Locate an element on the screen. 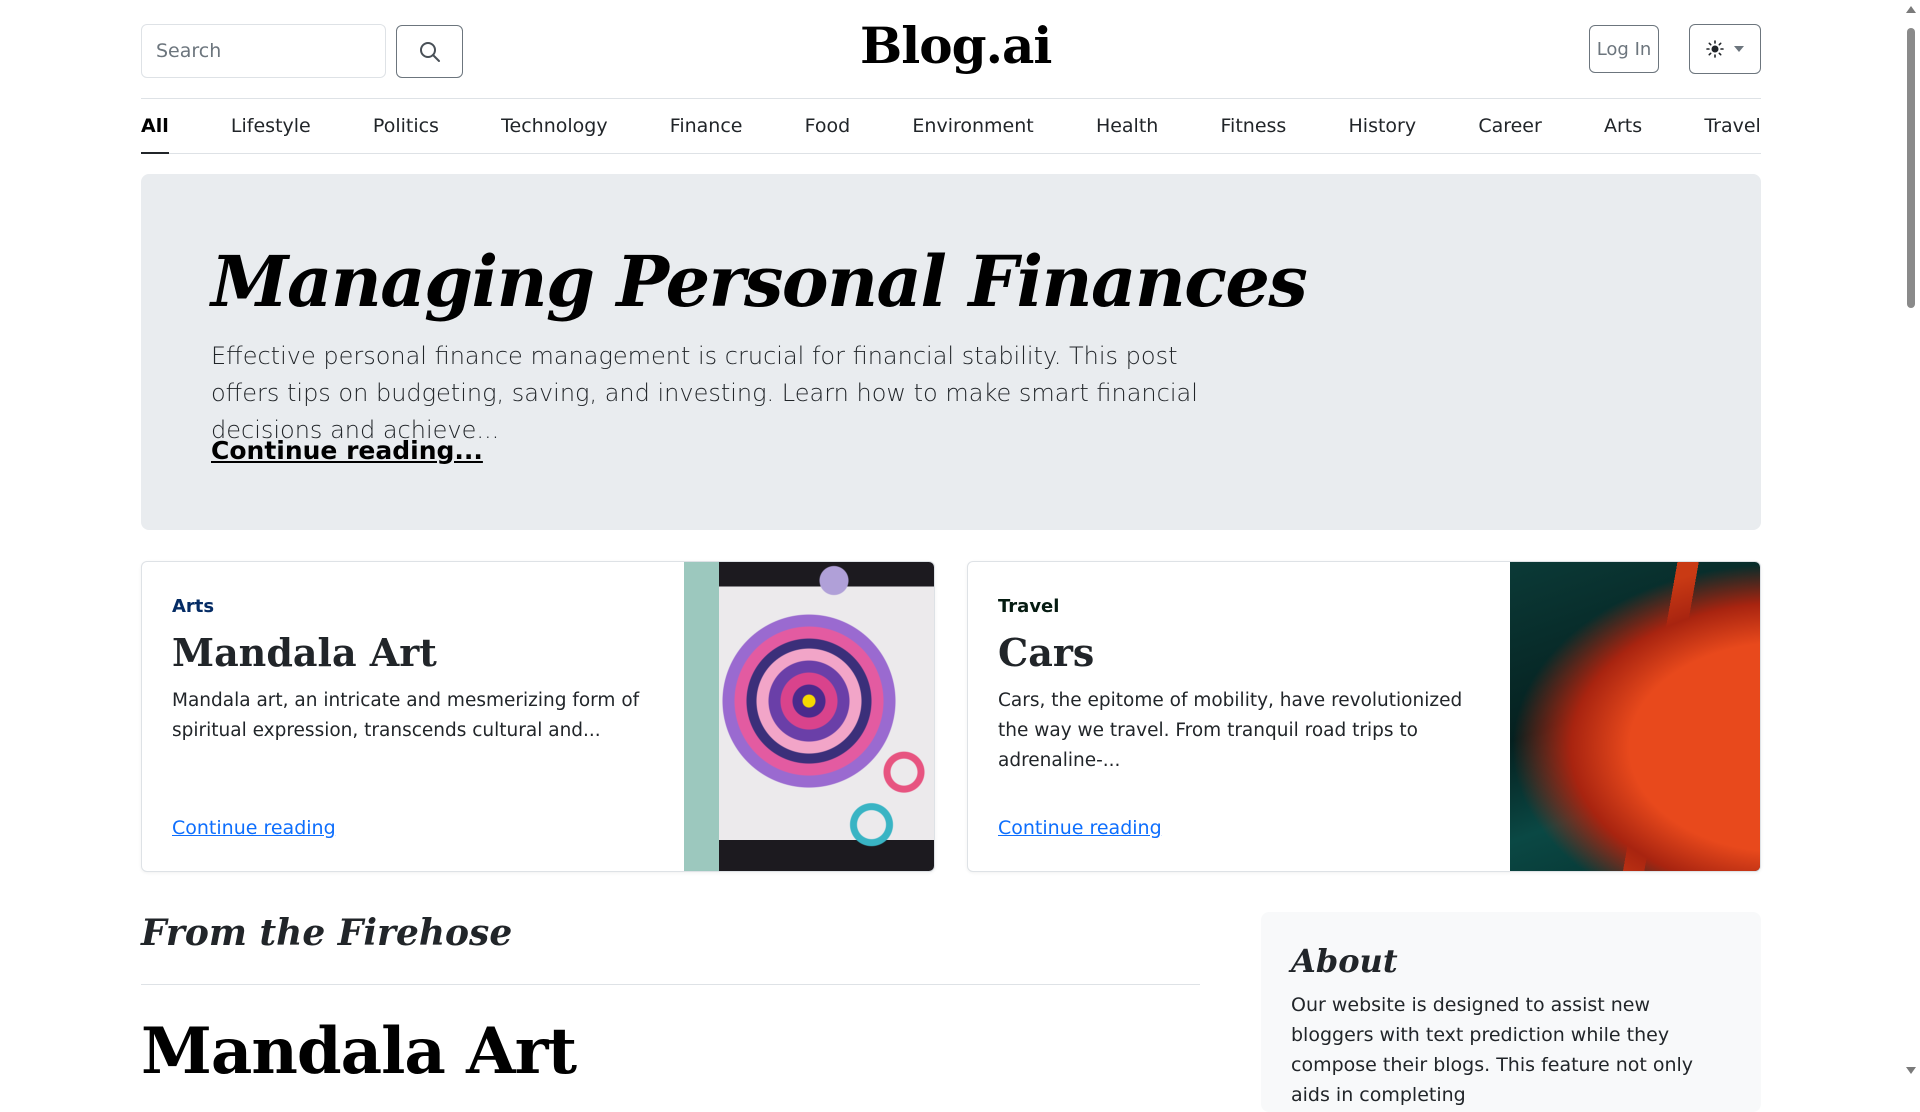 The image size is (1920, 1112). search-button is located at coordinates (429, 51).